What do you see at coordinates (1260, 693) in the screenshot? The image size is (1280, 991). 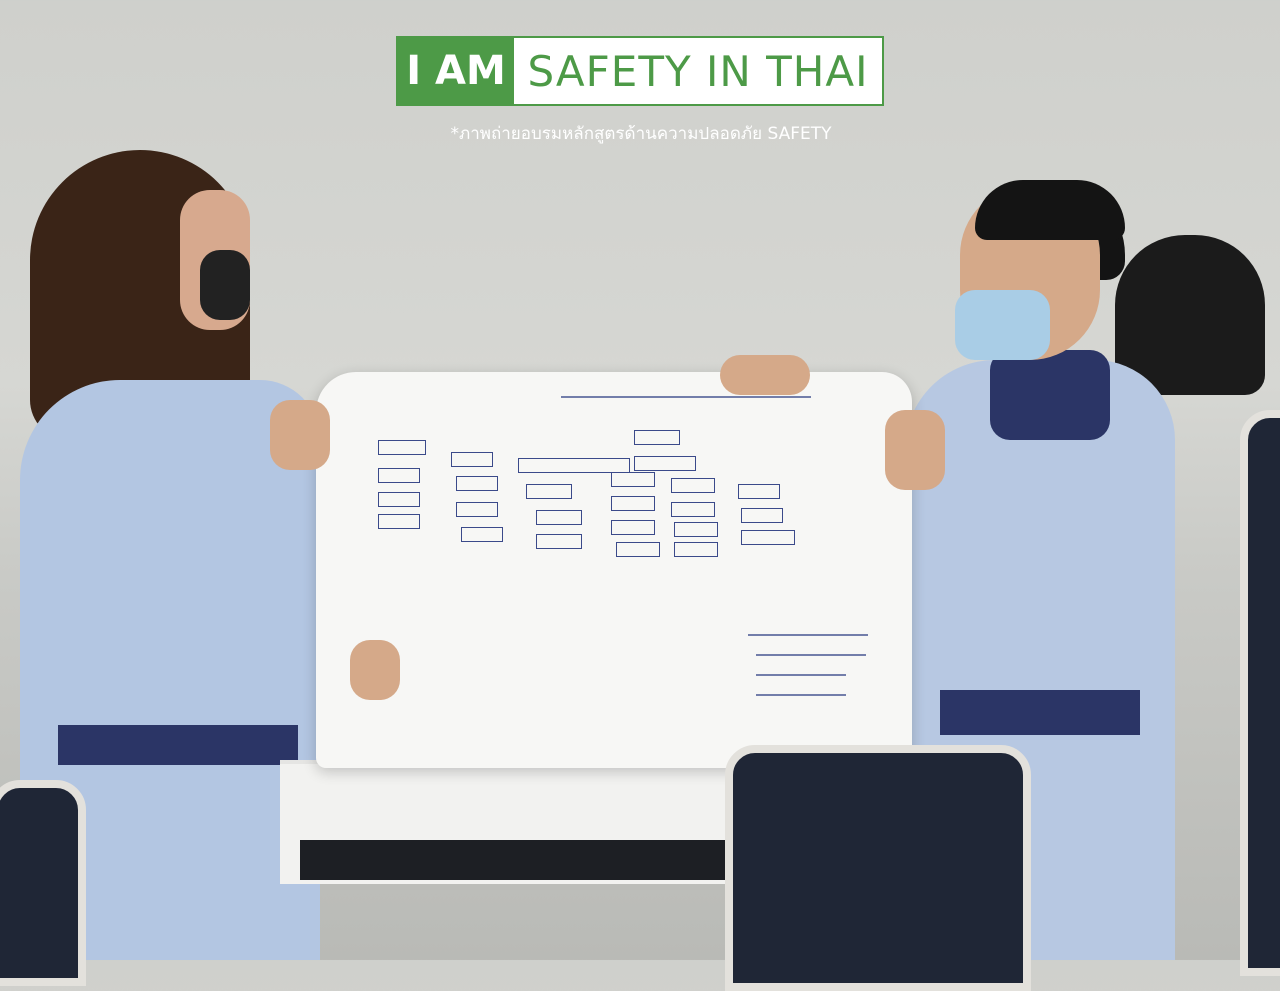 I see `chair-right` at bounding box center [1260, 693].